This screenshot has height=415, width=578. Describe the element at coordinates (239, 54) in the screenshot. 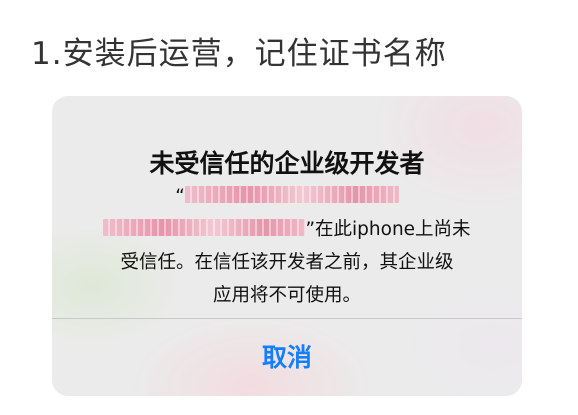

I see `step-heading: 1.安装后运营，记住证书名称` at that location.